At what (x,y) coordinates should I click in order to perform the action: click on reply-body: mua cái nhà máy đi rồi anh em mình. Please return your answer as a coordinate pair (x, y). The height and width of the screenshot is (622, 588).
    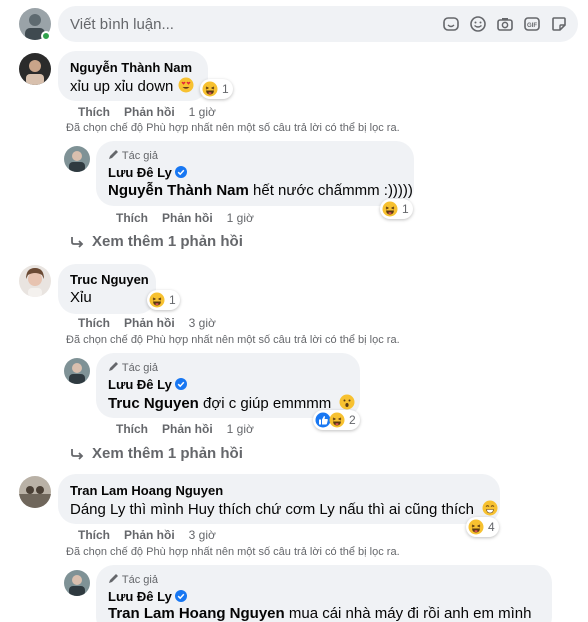
    Looking at the image, I should click on (408, 613).